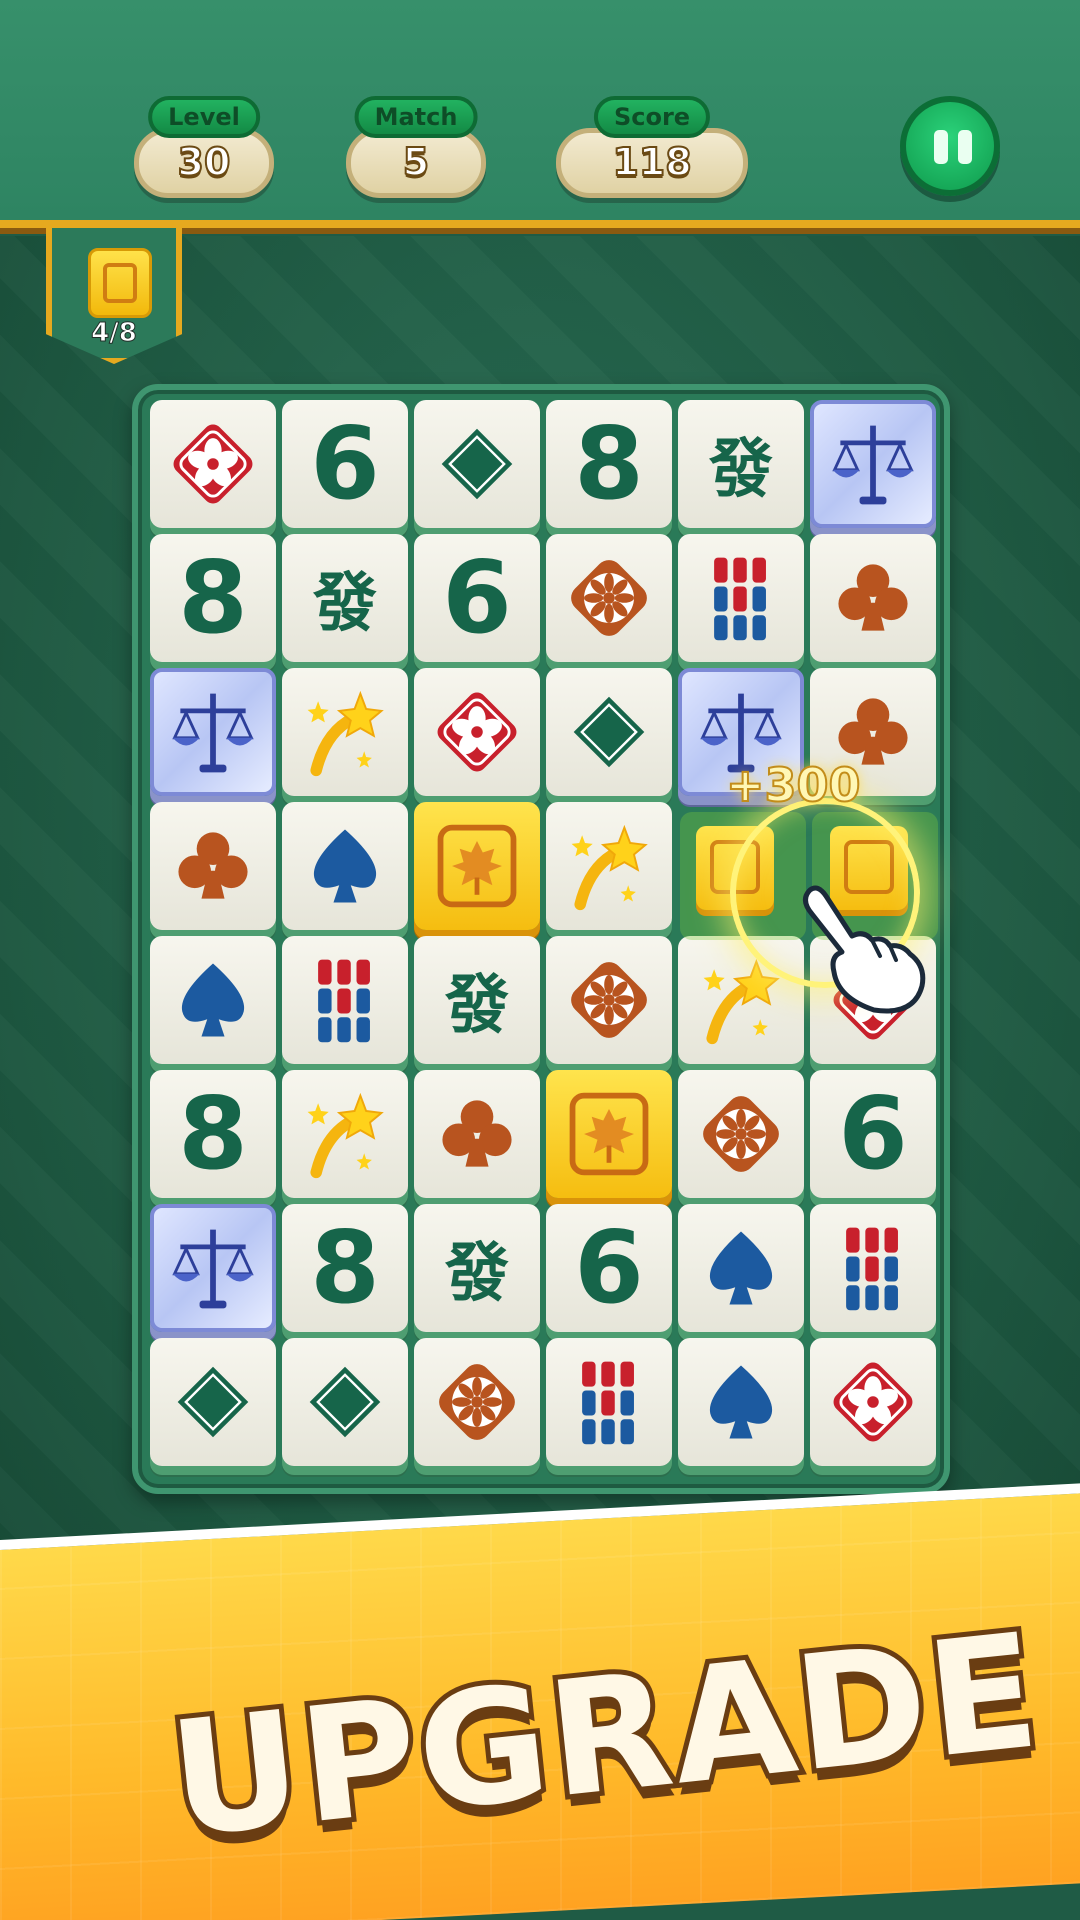 The width and height of the screenshot is (1080, 1920). Describe the element at coordinates (793, 785) in the screenshot. I see `bonus-points-text: +300` at that location.